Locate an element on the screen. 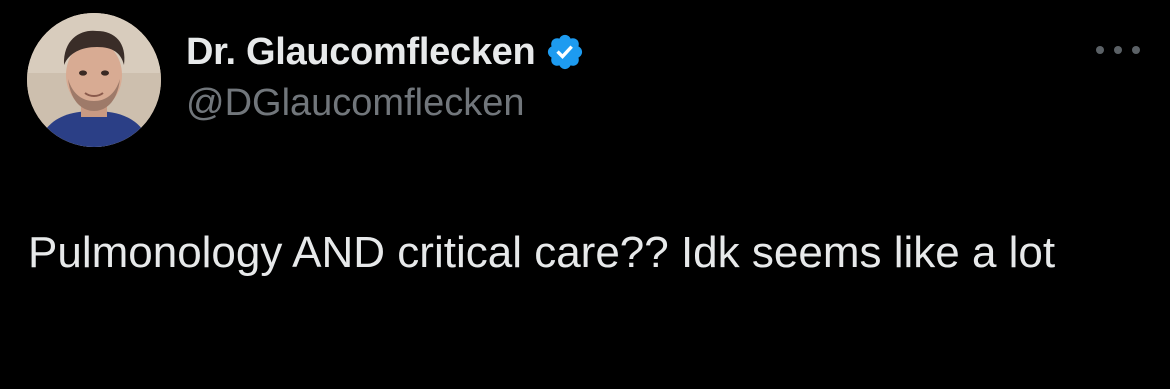 The height and width of the screenshot is (389, 1170). author-handle: @DGlaucomflecken is located at coordinates (355, 103).